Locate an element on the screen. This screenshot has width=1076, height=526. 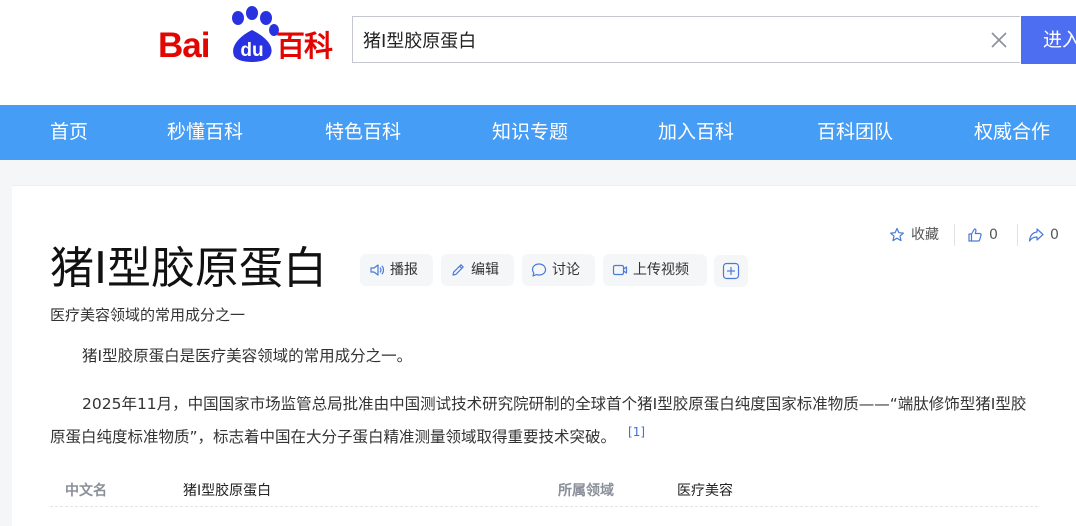
speaker-icon is located at coordinates (377, 270).